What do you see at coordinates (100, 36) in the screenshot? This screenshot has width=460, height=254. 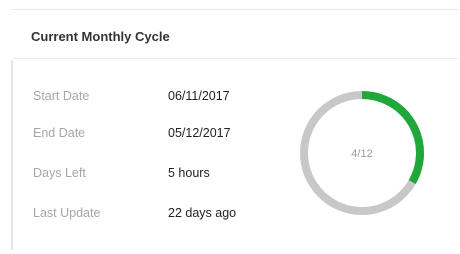 I see `card-title: Current Monthly Cycle` at bounding box center [100, 36].